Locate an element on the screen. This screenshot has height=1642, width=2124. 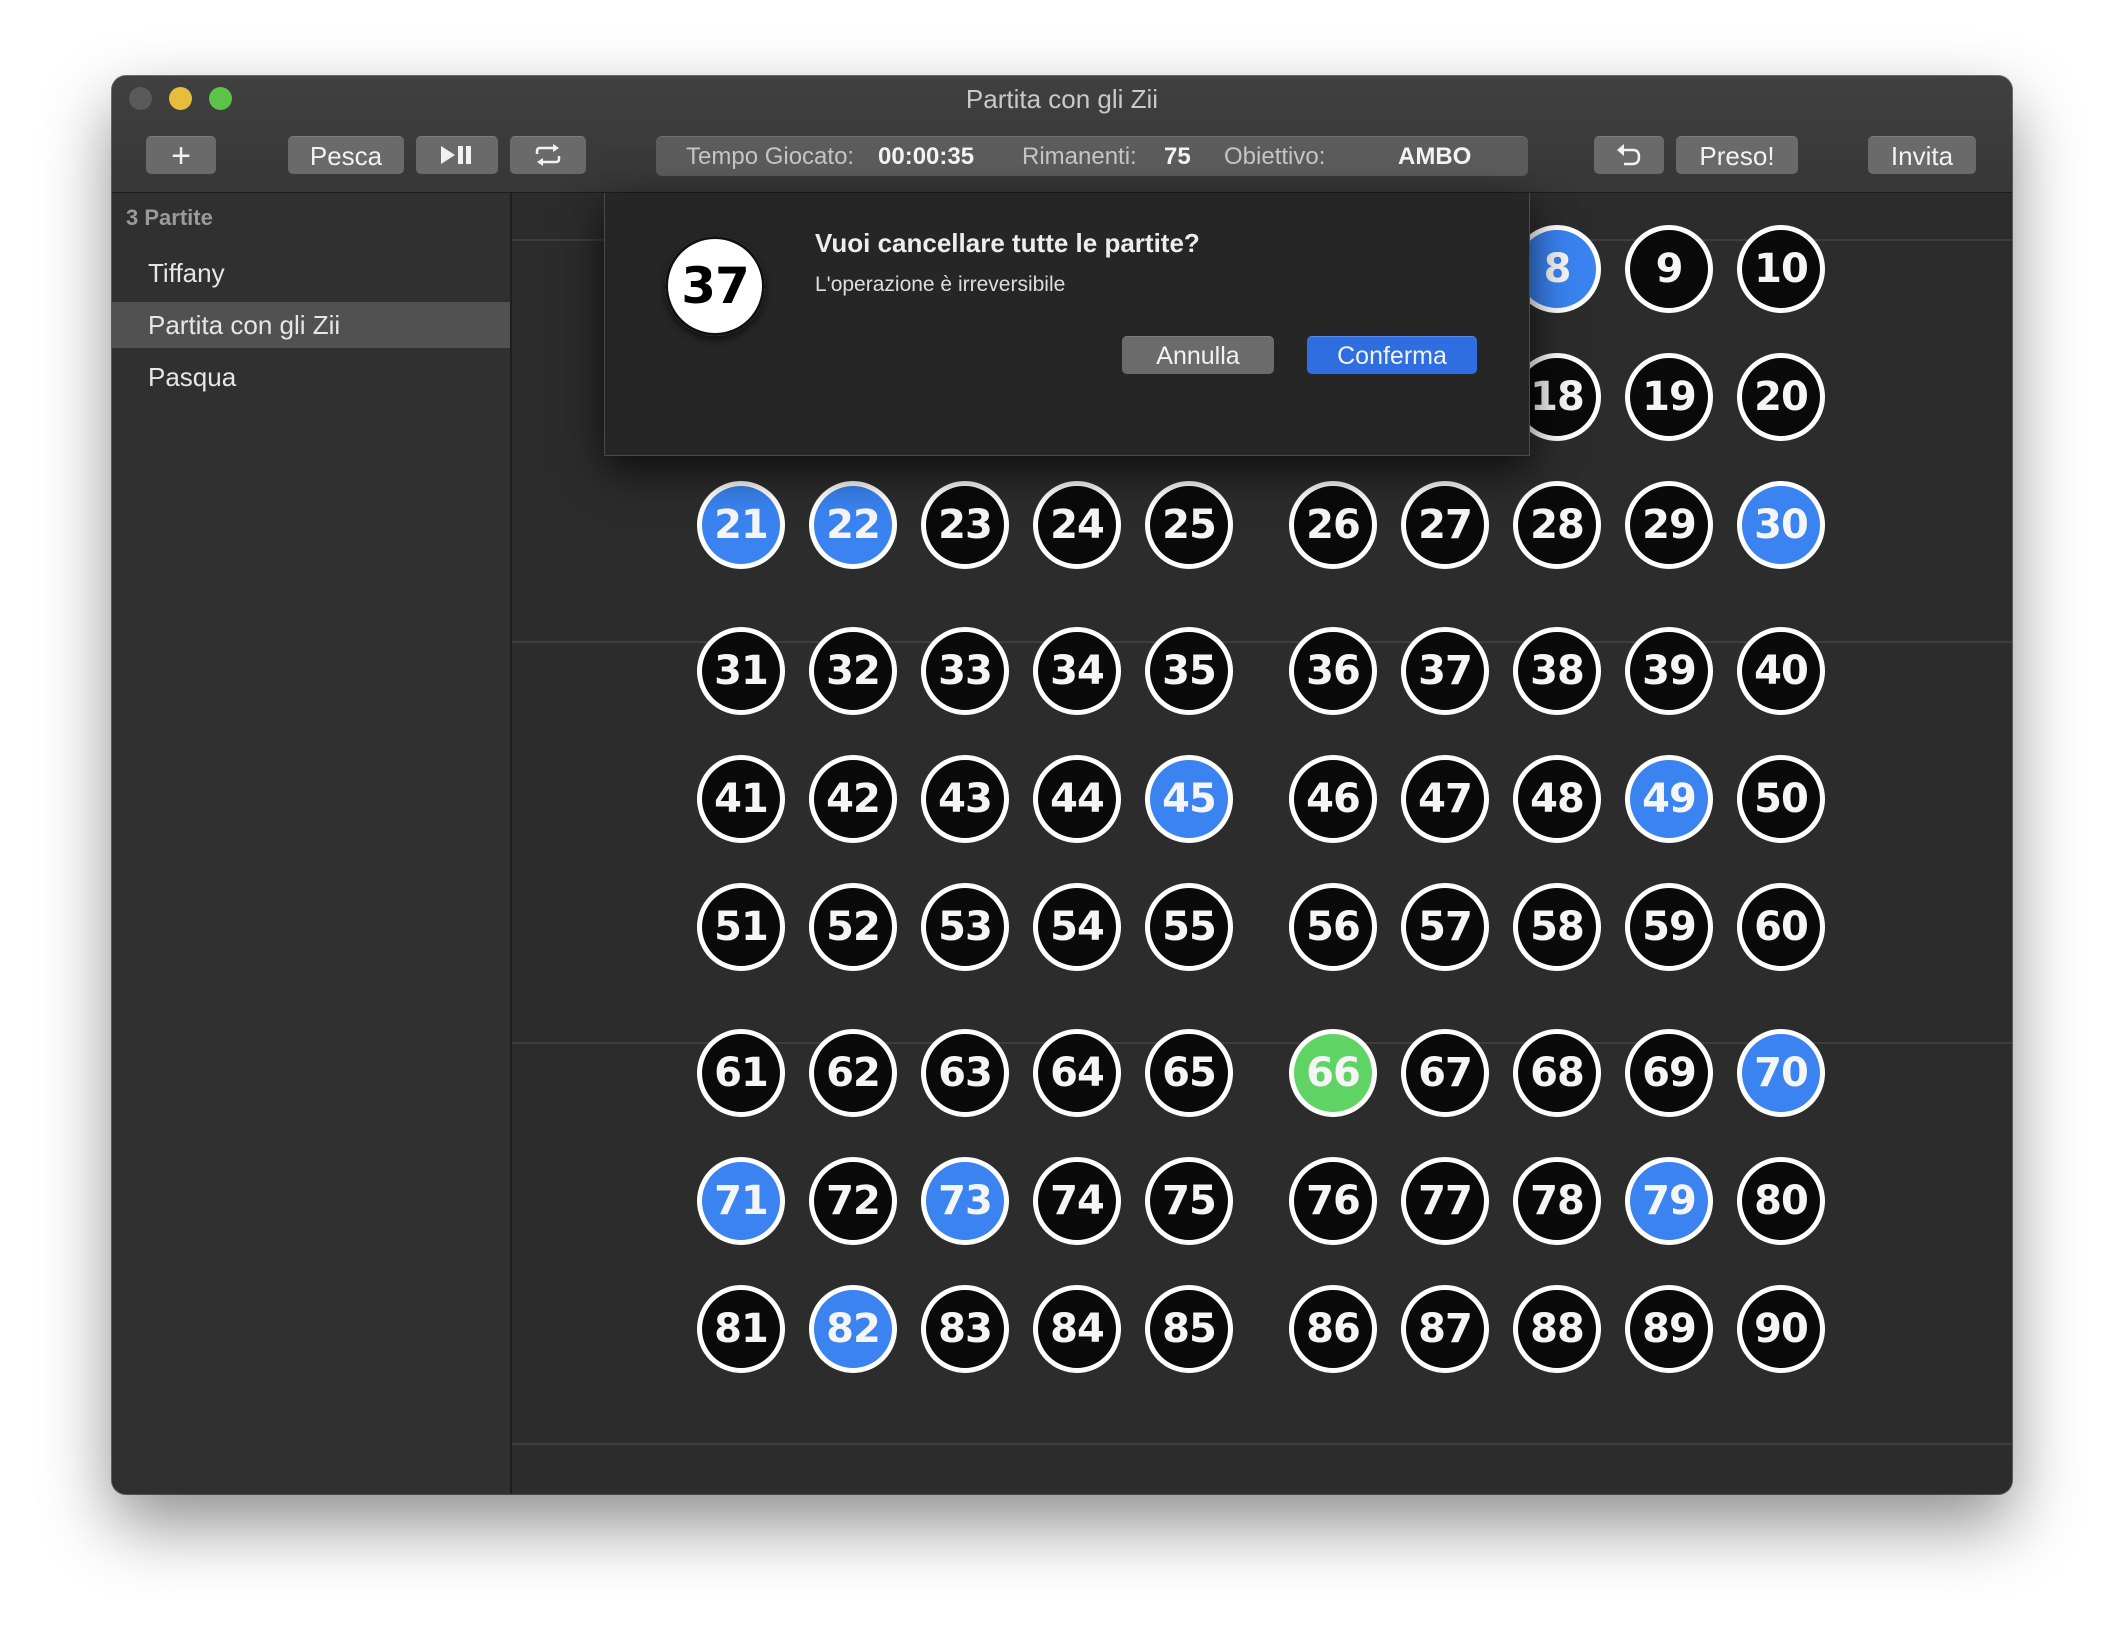
number-ball: 47 is located at coordinates (1445, 799).